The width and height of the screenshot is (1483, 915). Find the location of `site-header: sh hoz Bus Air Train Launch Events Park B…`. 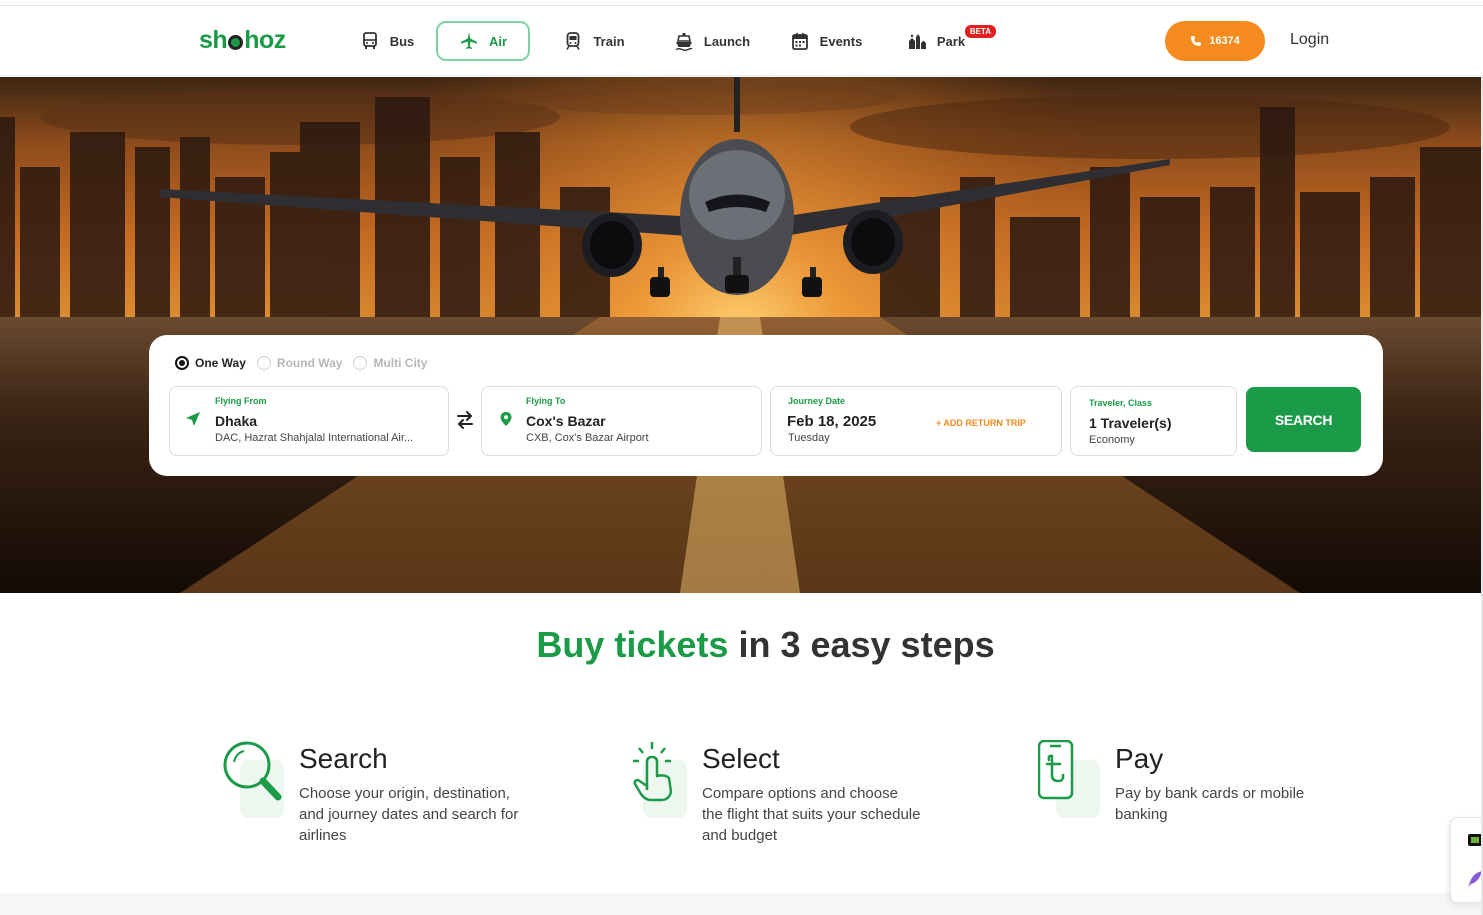

site-header: sh hoz Bus Air Train Launch Events Park B… is located at coordinates (741, 41).